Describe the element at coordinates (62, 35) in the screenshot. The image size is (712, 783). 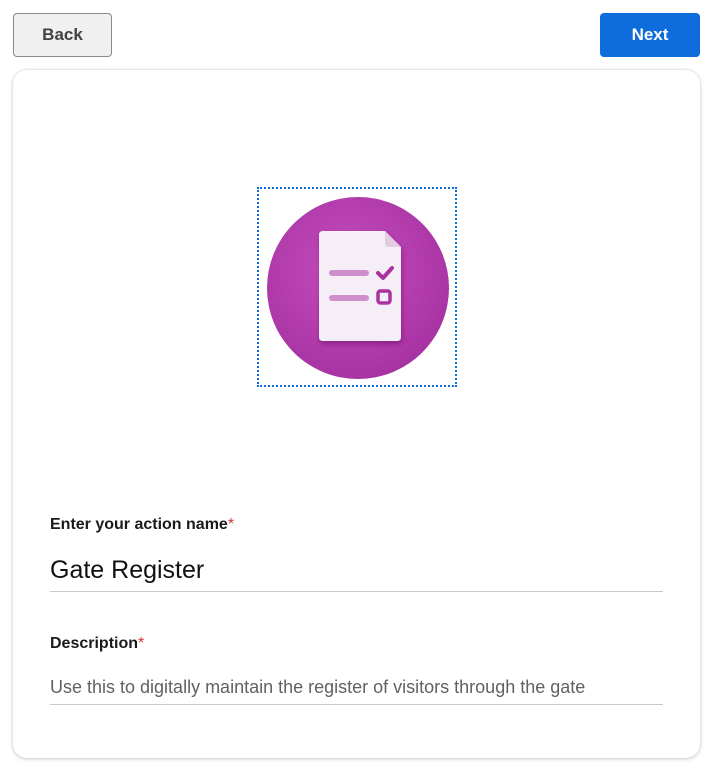
I see `back-button: Back` at that location.